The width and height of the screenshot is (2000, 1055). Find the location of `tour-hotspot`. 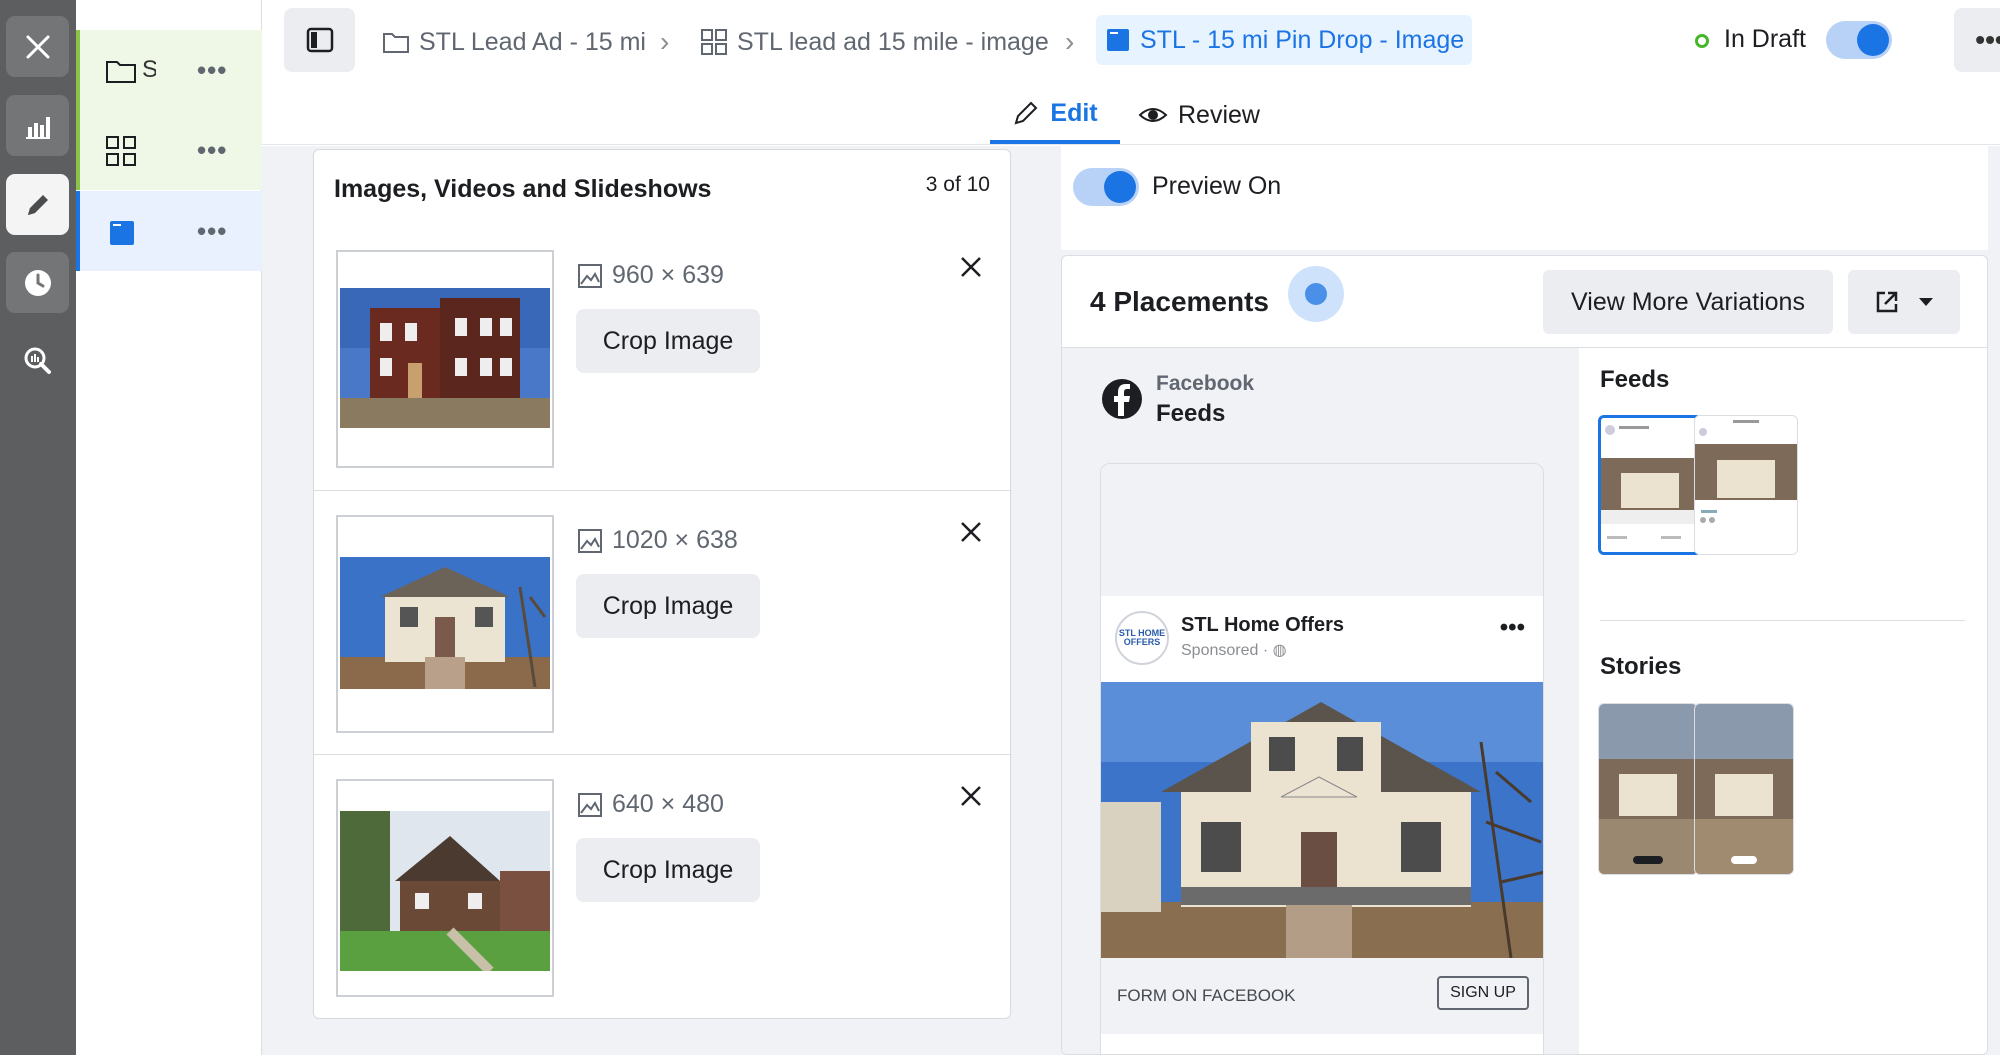

tour-hotspot is located at coordinates (1316, 294).